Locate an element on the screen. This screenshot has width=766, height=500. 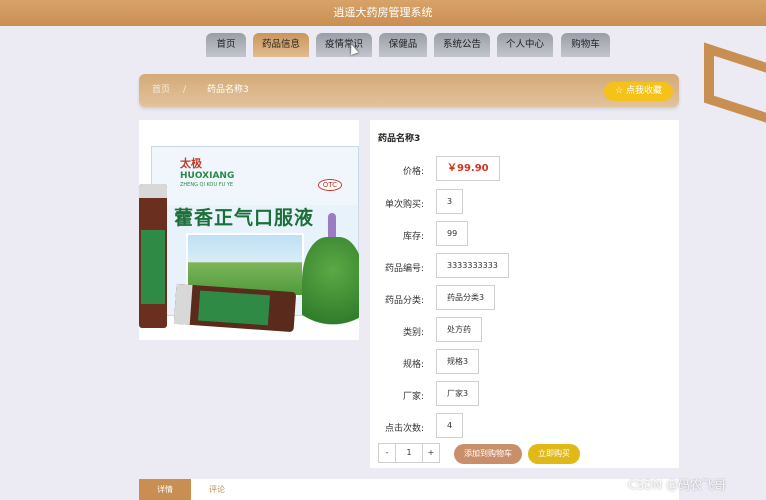
manufacturer-value: 厂家3 is located at coordinates (458, 393).